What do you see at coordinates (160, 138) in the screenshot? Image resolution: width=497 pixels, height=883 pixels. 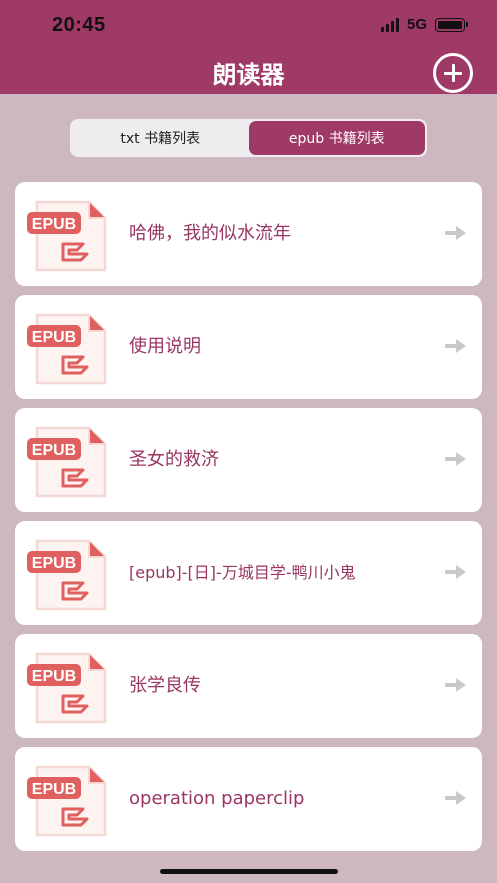 I see `tab-txt-books: txt 书籍列表` at bounding box center [160, 138].